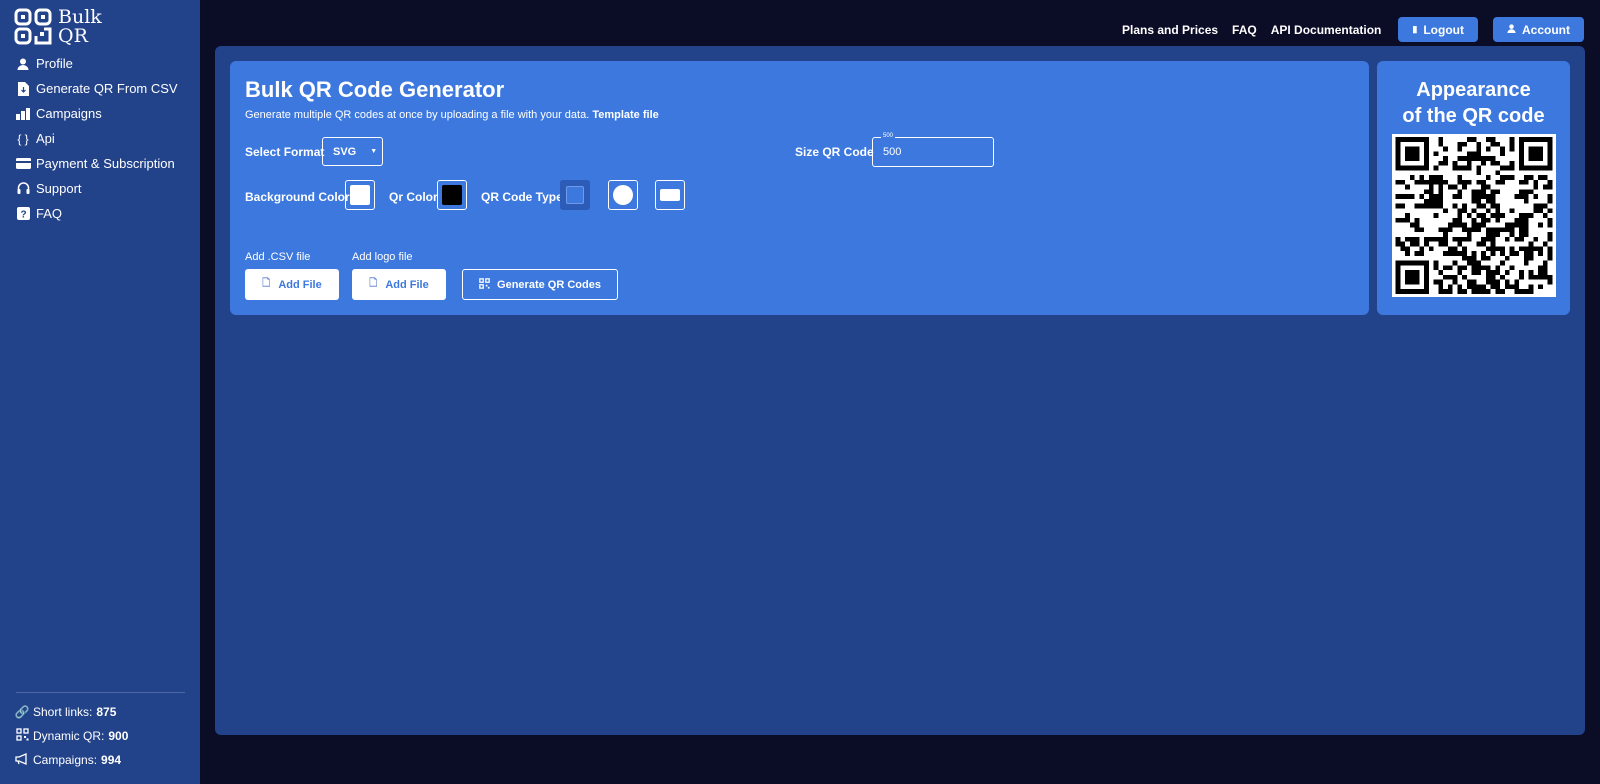 This screenshot has width=1600, height=784. I want to click on link-api-docs: API Documentation, so click(1326, 30).